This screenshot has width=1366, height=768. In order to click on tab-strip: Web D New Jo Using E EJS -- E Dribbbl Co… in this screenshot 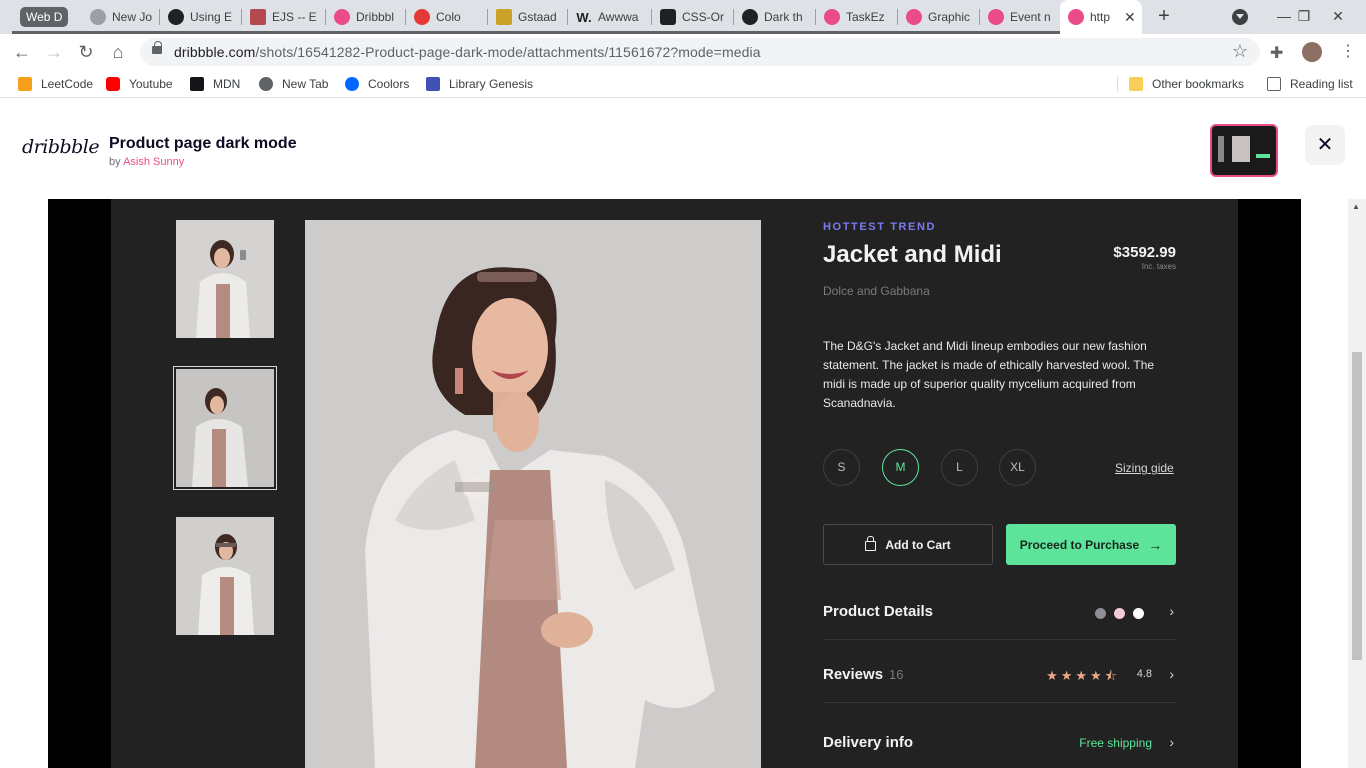, I will do `click(683, 17)`.